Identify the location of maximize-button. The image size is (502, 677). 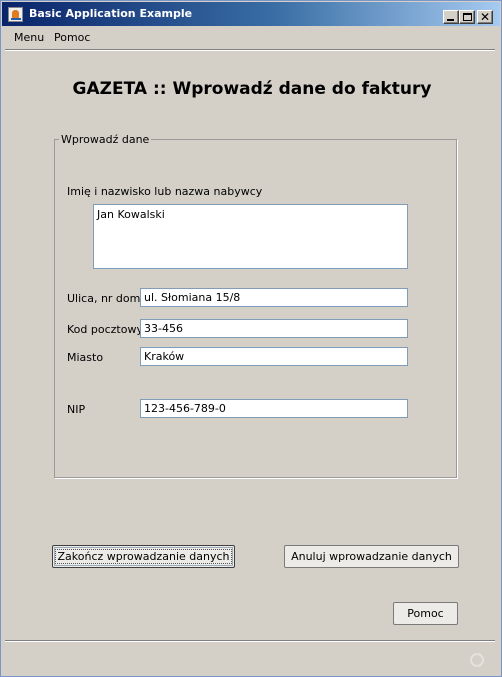
(467, 17).